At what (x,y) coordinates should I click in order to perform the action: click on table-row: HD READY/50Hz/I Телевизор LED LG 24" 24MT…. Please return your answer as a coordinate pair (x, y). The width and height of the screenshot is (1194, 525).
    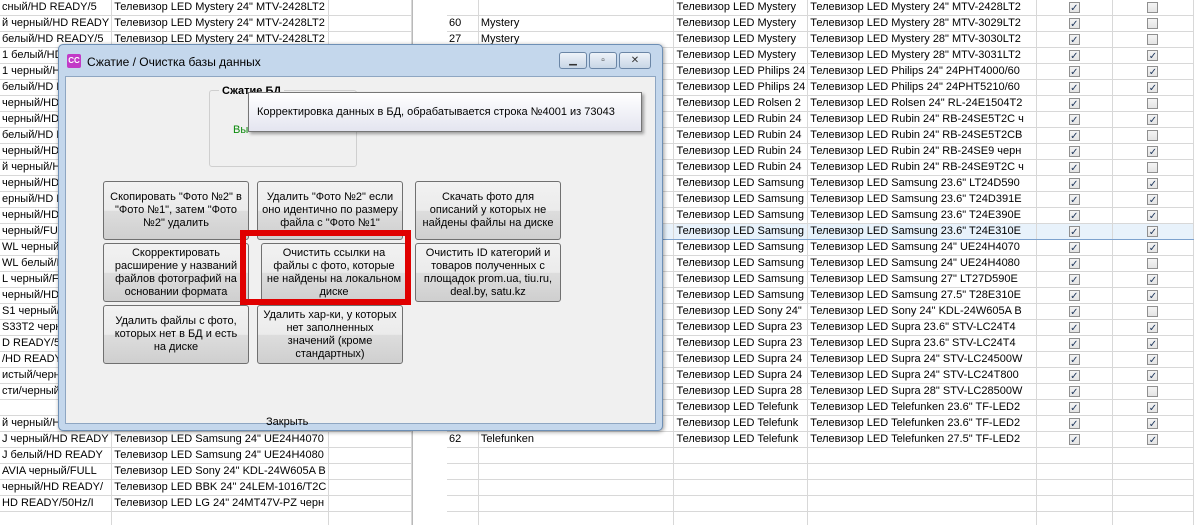
    Looking at the image, I should click on (206, 503).